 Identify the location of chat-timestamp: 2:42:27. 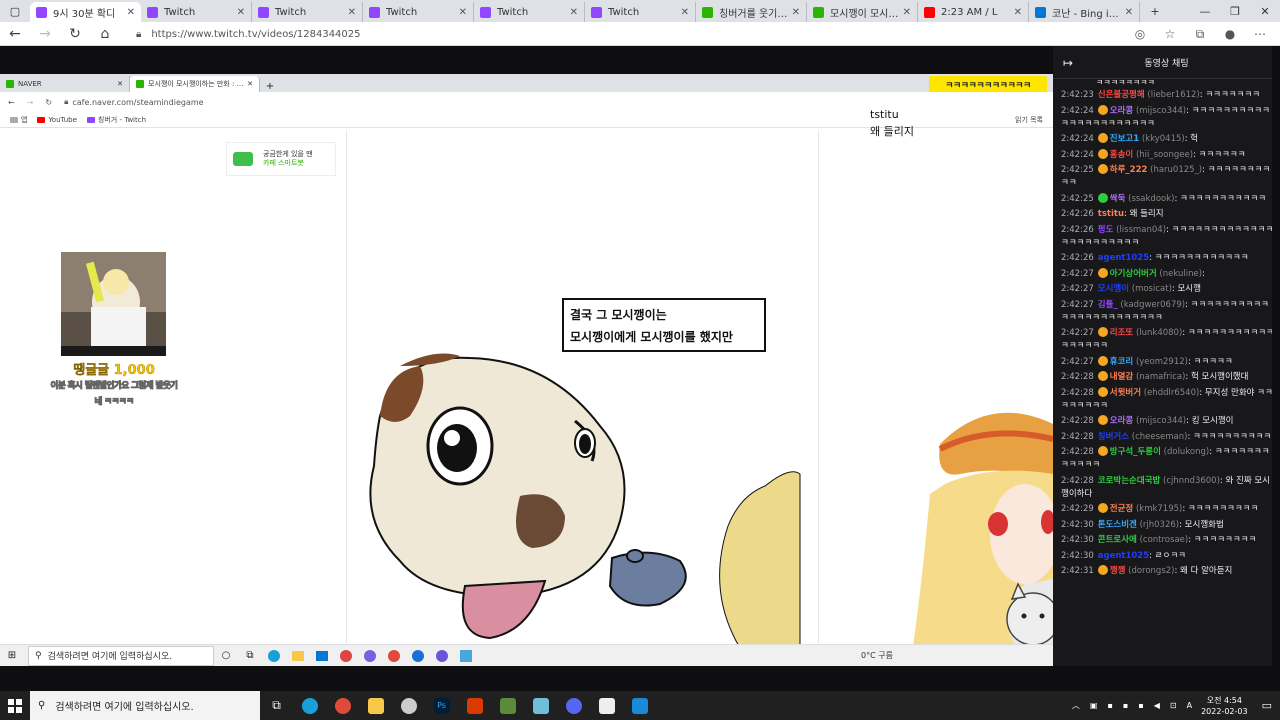
(1077, 273).